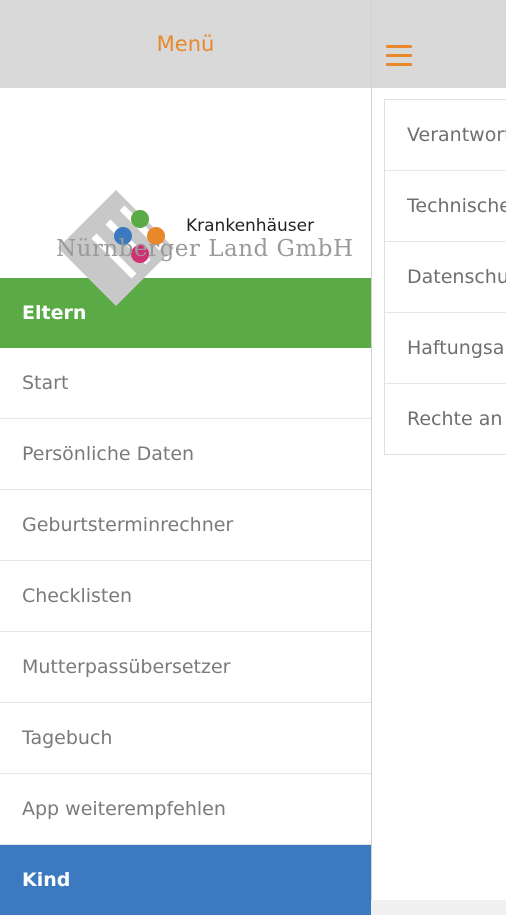 The image size is (506, 915). What do you see at coordinates (185, 880) in the screenshot?
I see `section-kind: Kind` at bounding box center [185, 880].